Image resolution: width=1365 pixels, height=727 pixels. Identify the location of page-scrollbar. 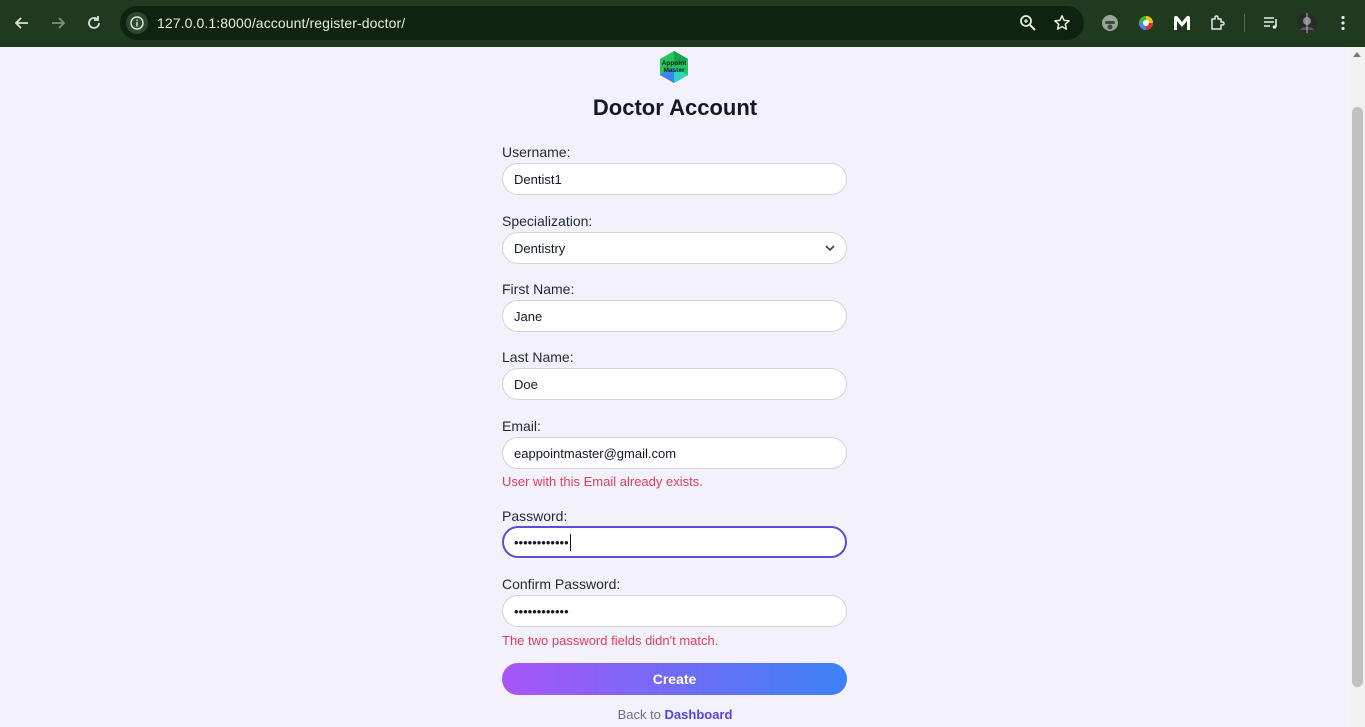
(1357, 387).